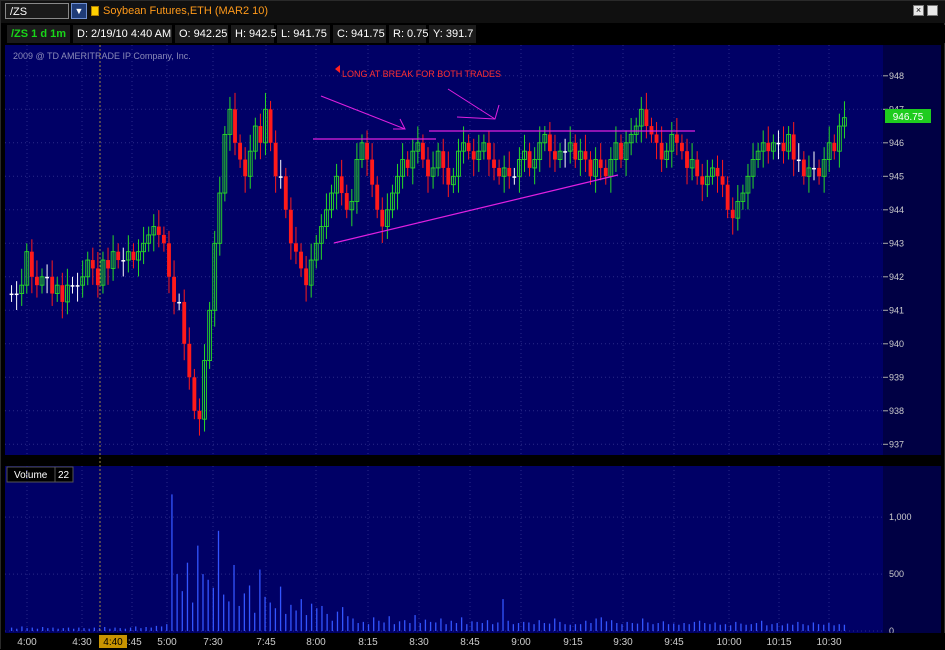 The image size is (945, 650). I want to click on cursor-time-label: 4:40, so click(113, 642).